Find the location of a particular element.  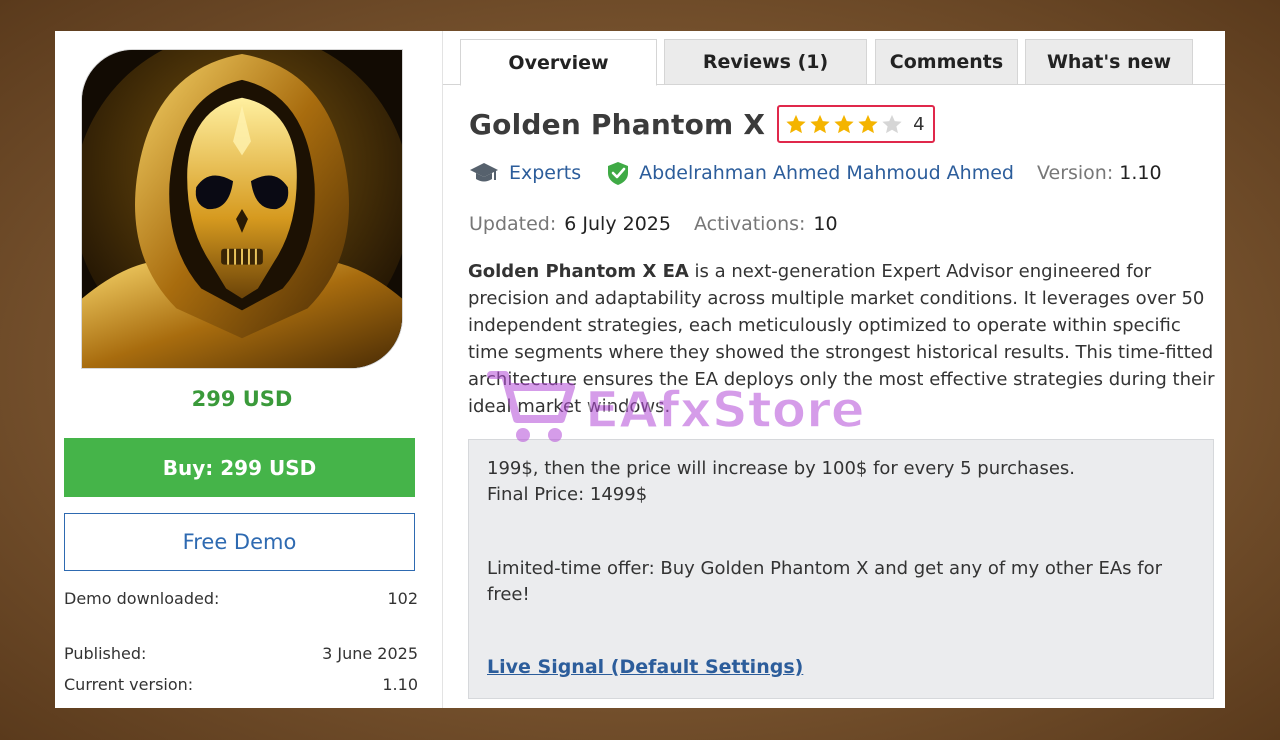

category-link: Experts is located at coordinates (545, 173).